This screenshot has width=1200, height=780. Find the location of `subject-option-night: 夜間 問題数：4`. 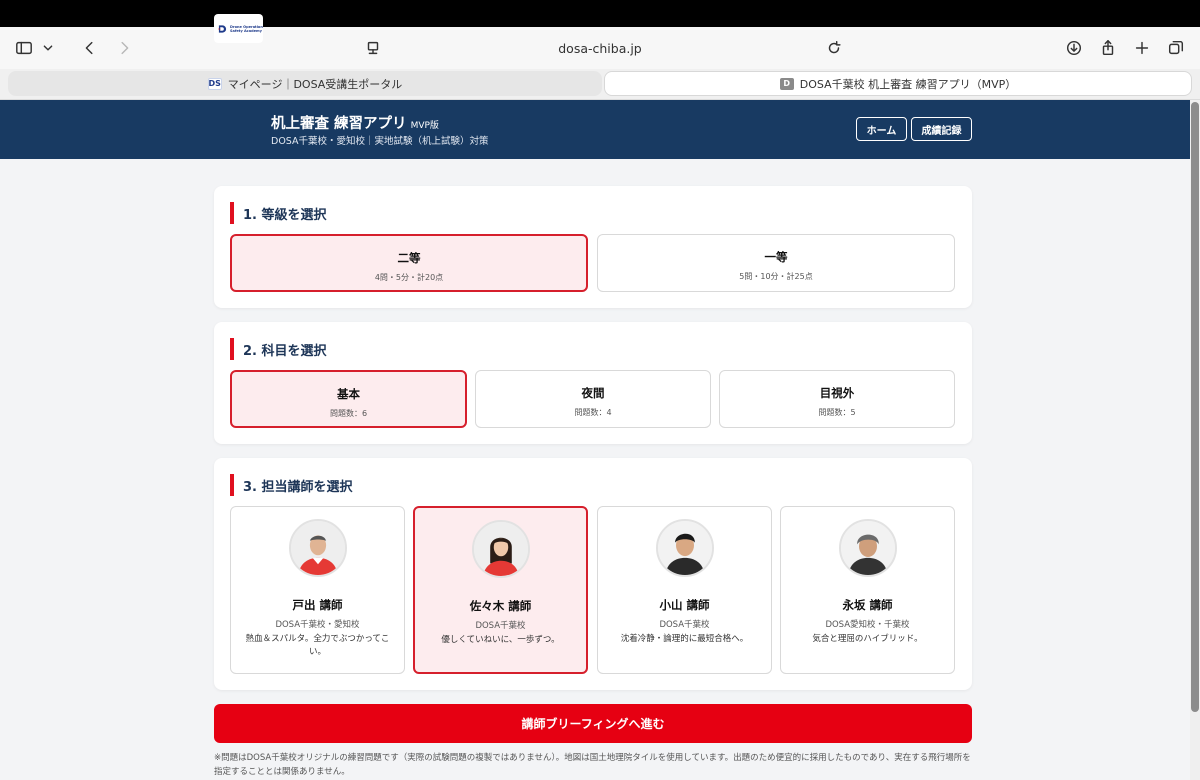

subject-option-night: 夜間 問題数：4 is located at coordinates (593, 399).